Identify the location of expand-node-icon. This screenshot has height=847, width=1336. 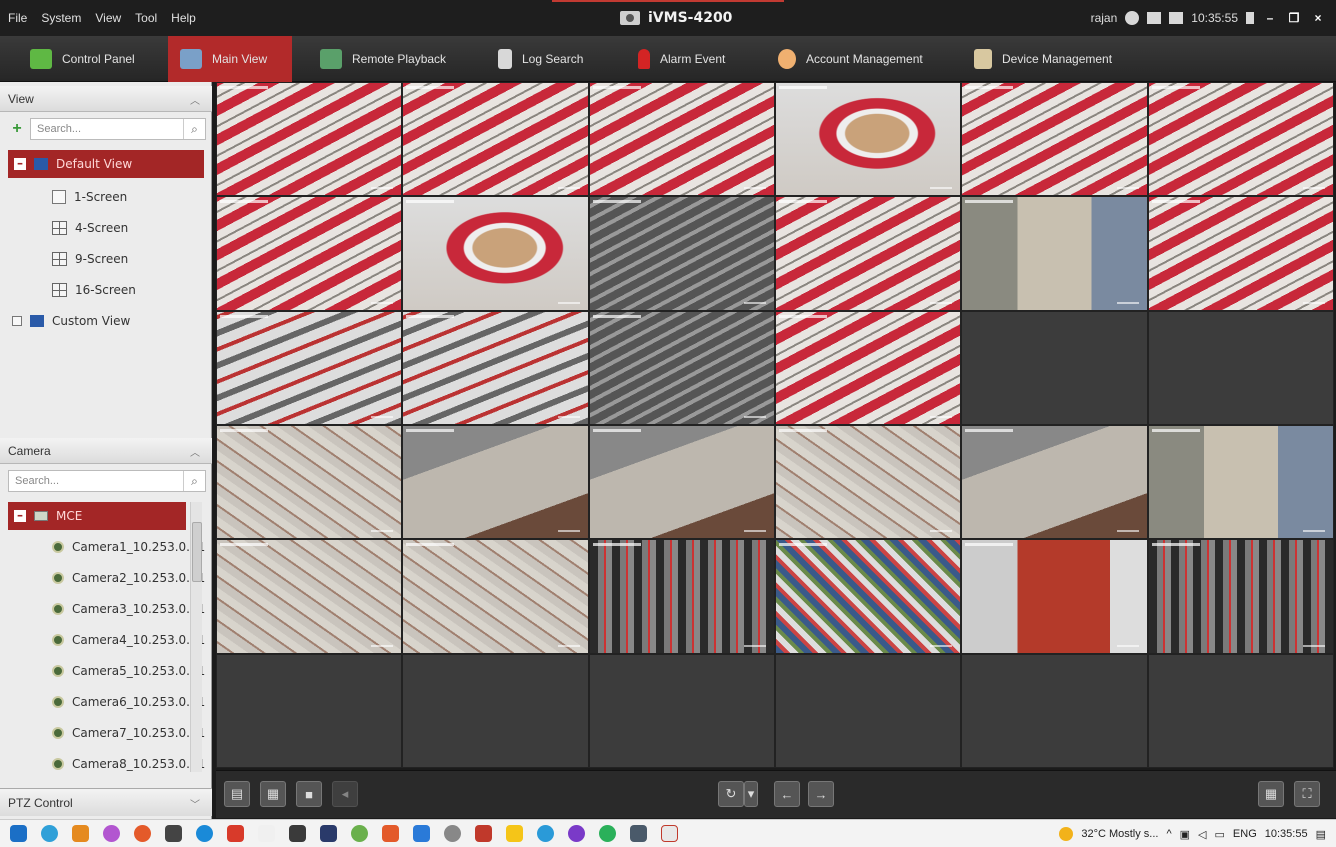
(17, 321).